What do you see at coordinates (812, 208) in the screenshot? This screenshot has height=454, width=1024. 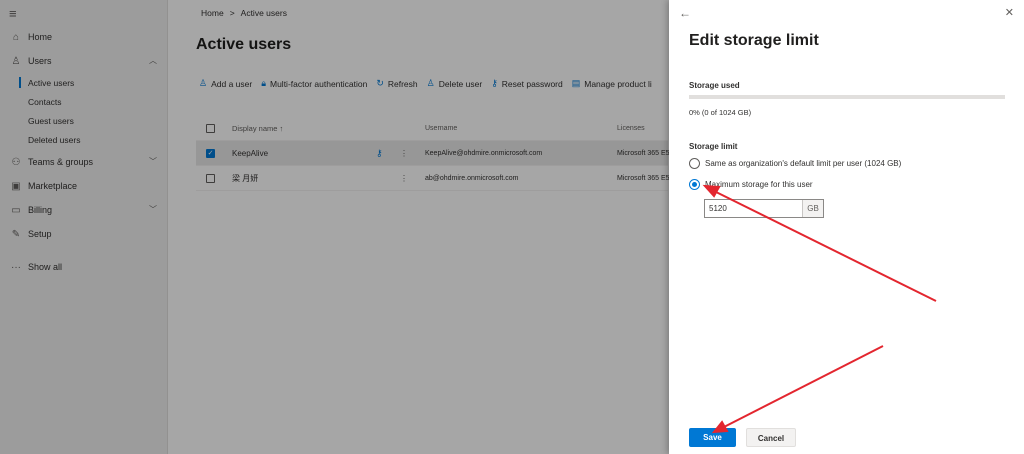 I see `unit-label: GB` at bounding box center [812, 208].